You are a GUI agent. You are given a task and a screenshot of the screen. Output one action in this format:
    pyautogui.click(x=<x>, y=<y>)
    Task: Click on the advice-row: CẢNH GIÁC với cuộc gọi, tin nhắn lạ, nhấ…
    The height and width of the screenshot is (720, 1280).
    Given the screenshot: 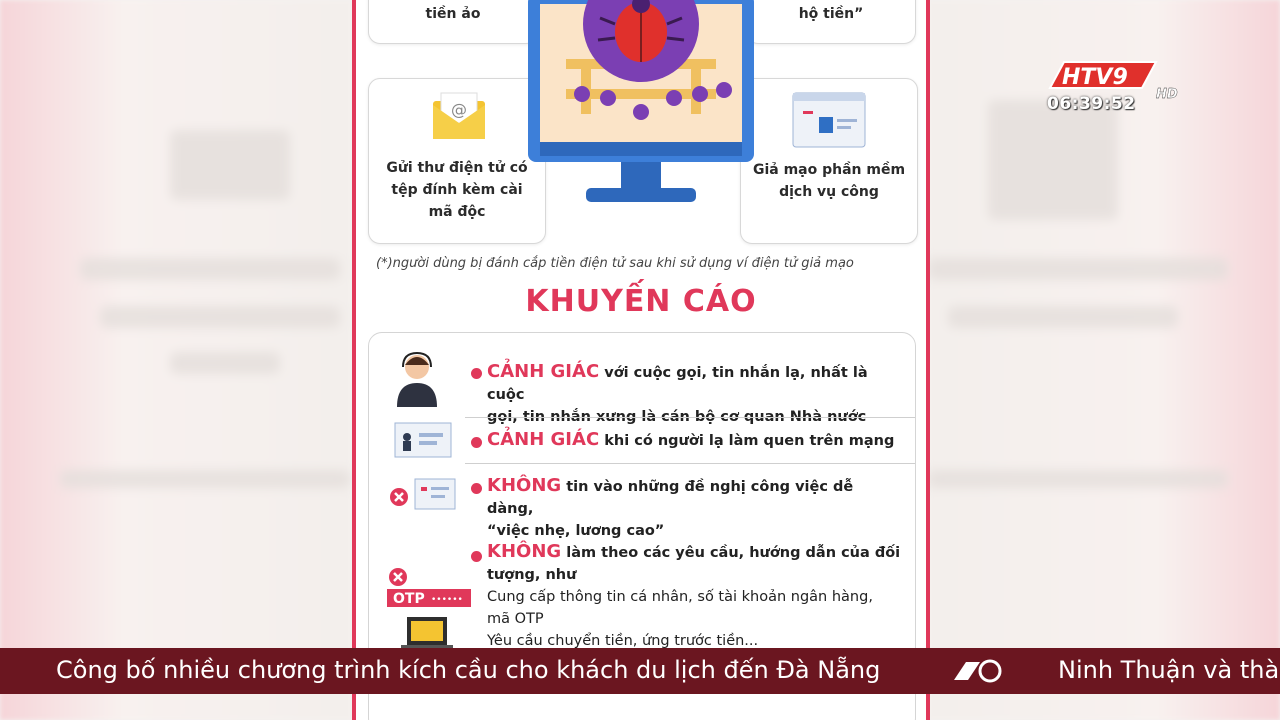 What is the action you would take?
    pyautogui.click(x=642, y=386)
    